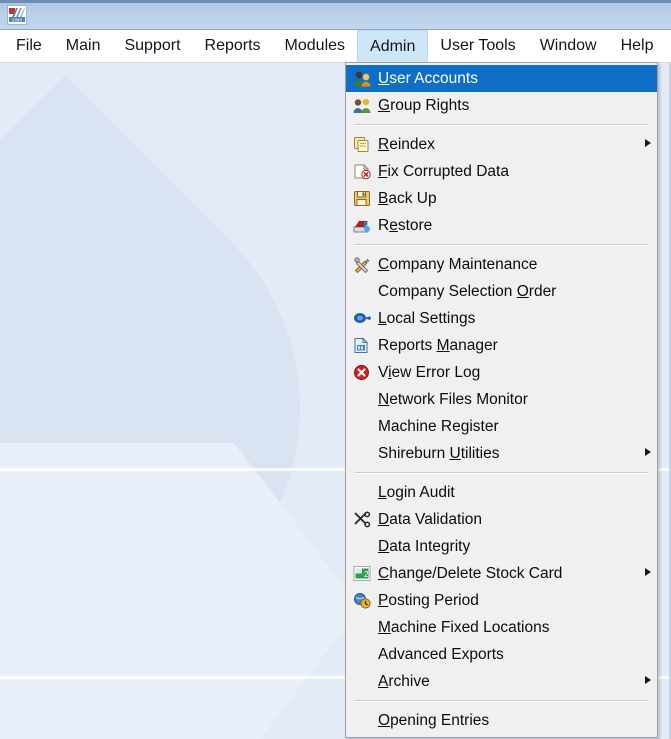 The height and width of the screenshot is (739, 671). I want to click on menubar-label: Window, so click(568, 45).